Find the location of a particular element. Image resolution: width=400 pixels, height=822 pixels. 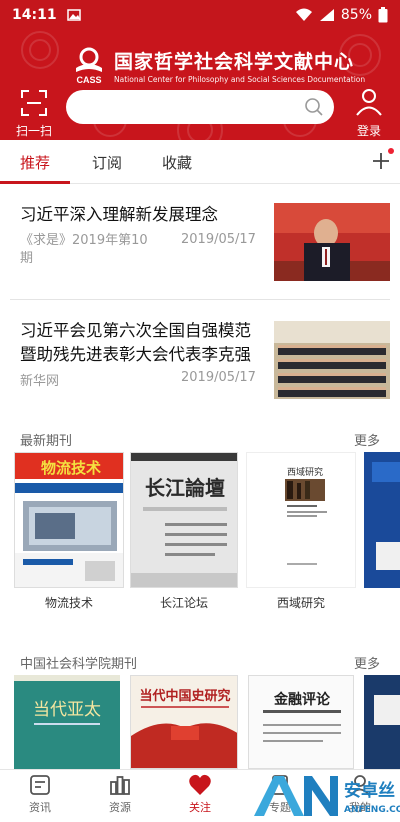

news-item: 习近平深入理解新发展理念 《求是》2019年第10期 2019/05/17 is located at coordinates (200, 245).